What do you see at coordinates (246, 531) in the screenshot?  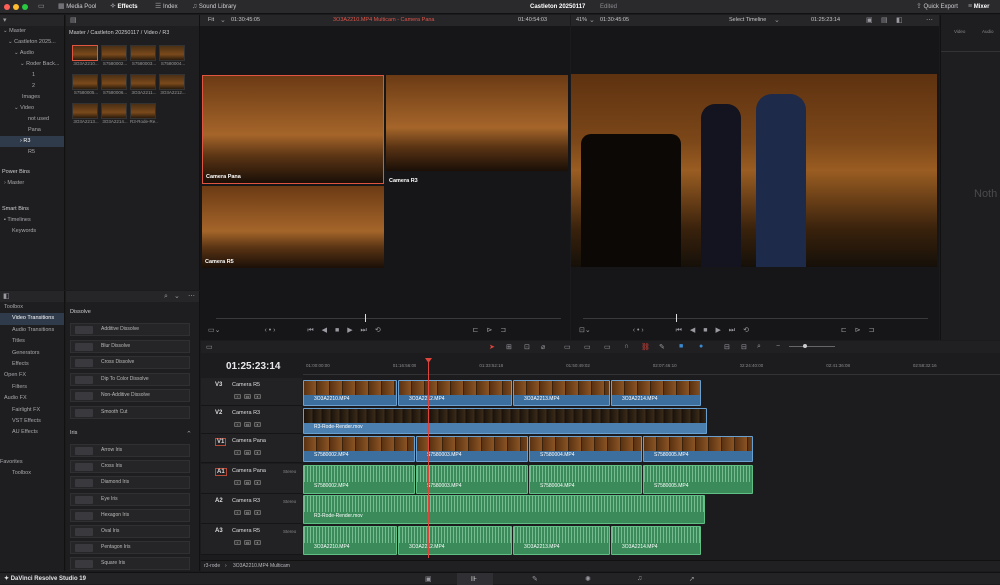 I see `track-name: Camera R5` at bounding box center [246, 531].